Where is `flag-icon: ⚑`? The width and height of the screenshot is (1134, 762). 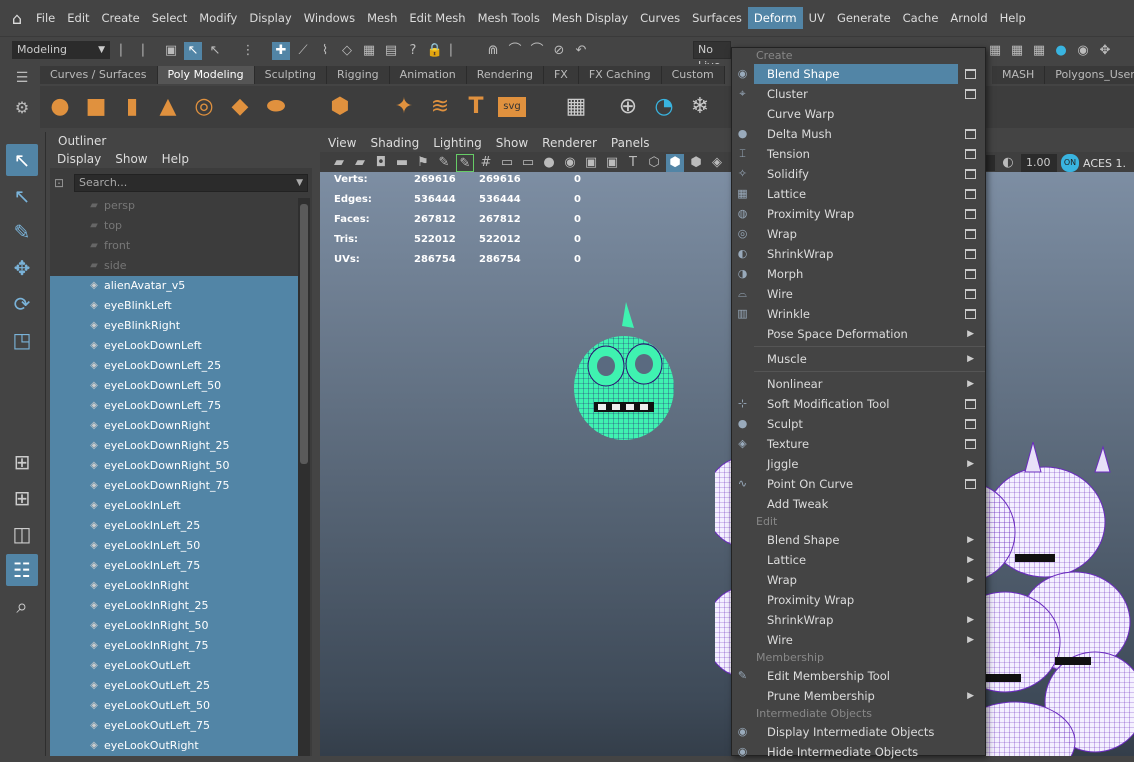 flag-icon: ⚑ is located at coordinates (423, 163).